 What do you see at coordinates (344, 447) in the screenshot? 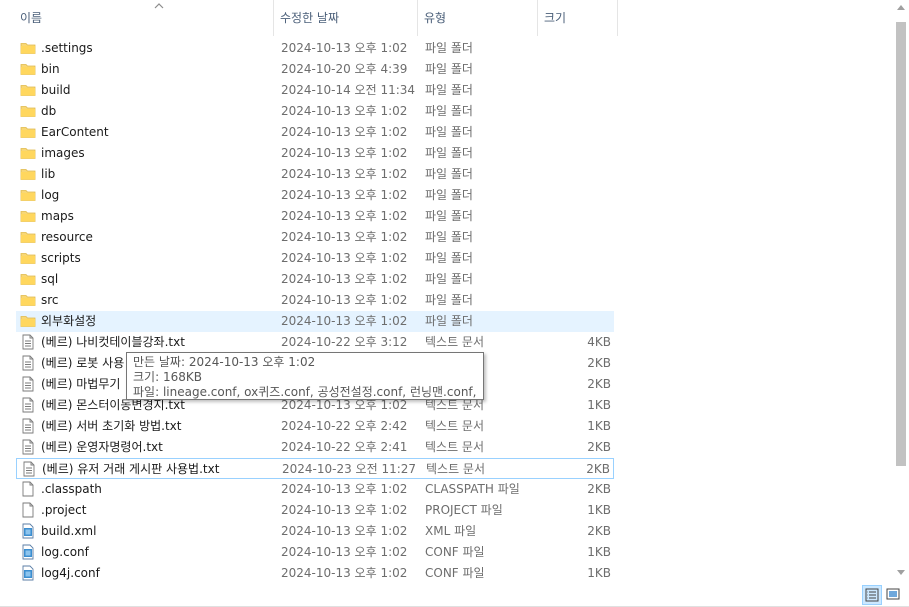
I see `file-date: 2024-10-22 오후 2:41` at bounding box center [344, 447].